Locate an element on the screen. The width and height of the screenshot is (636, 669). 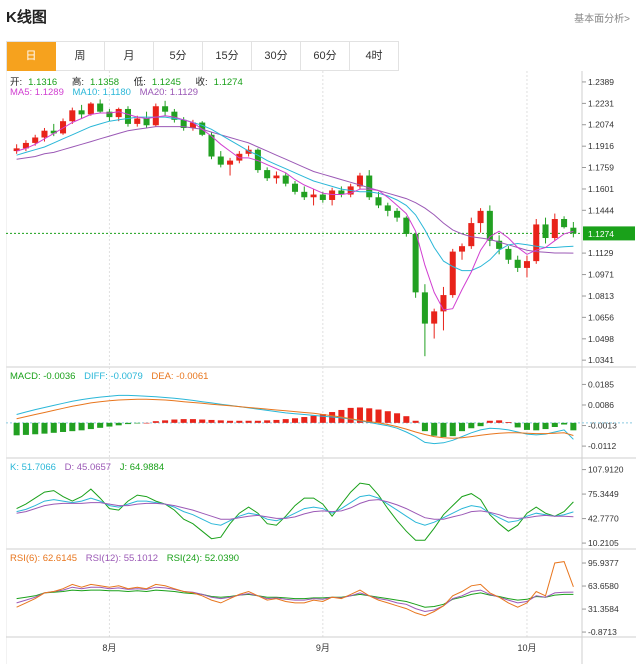
ma10-label: MA10: 1.1180 is located at coordinates (101, 92).